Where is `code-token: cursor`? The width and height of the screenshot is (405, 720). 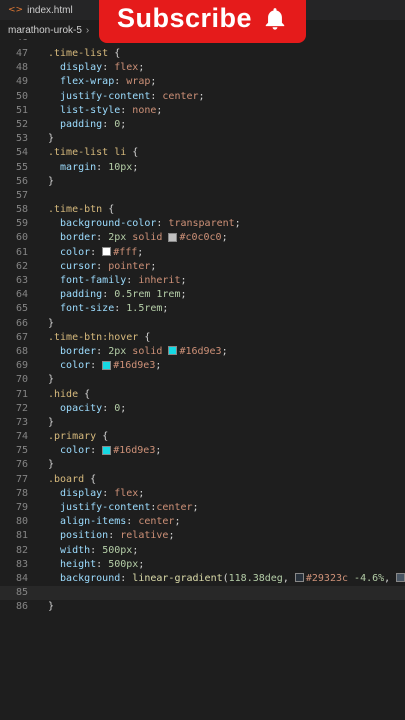
code-token: cursor is located at coordinates (72, 266).